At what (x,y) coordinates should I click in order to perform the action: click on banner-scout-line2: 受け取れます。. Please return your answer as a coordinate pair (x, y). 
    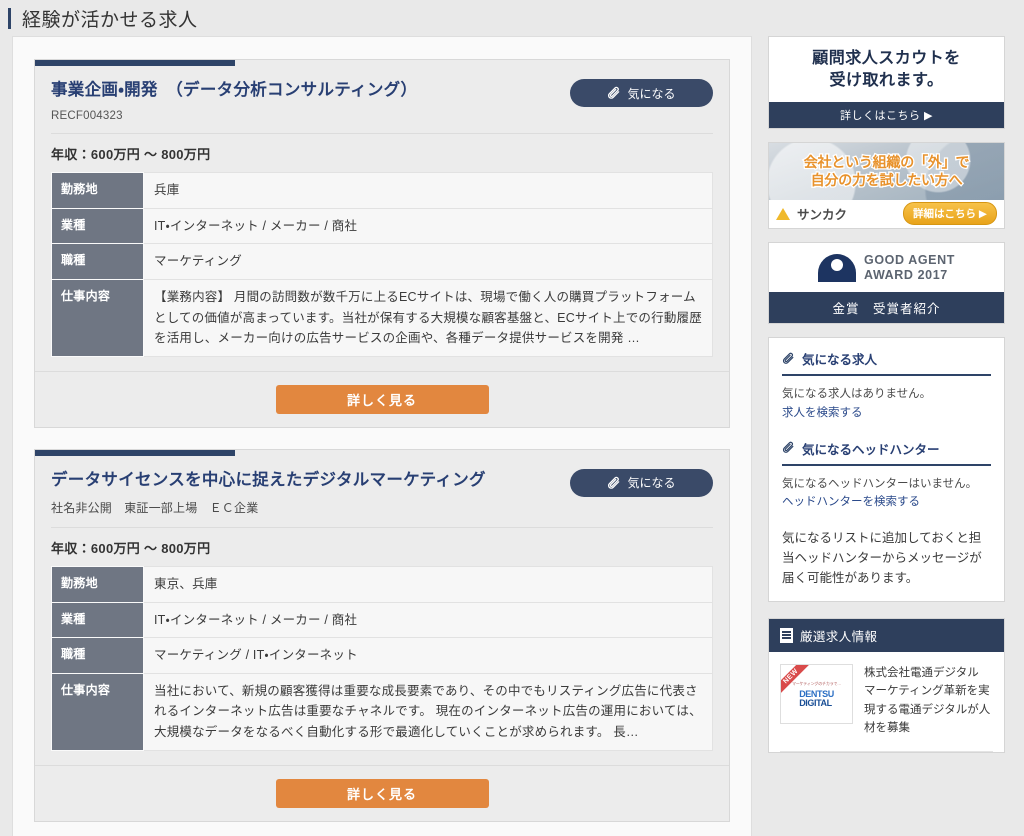
    Looking at the image, I should click on (886, 81).